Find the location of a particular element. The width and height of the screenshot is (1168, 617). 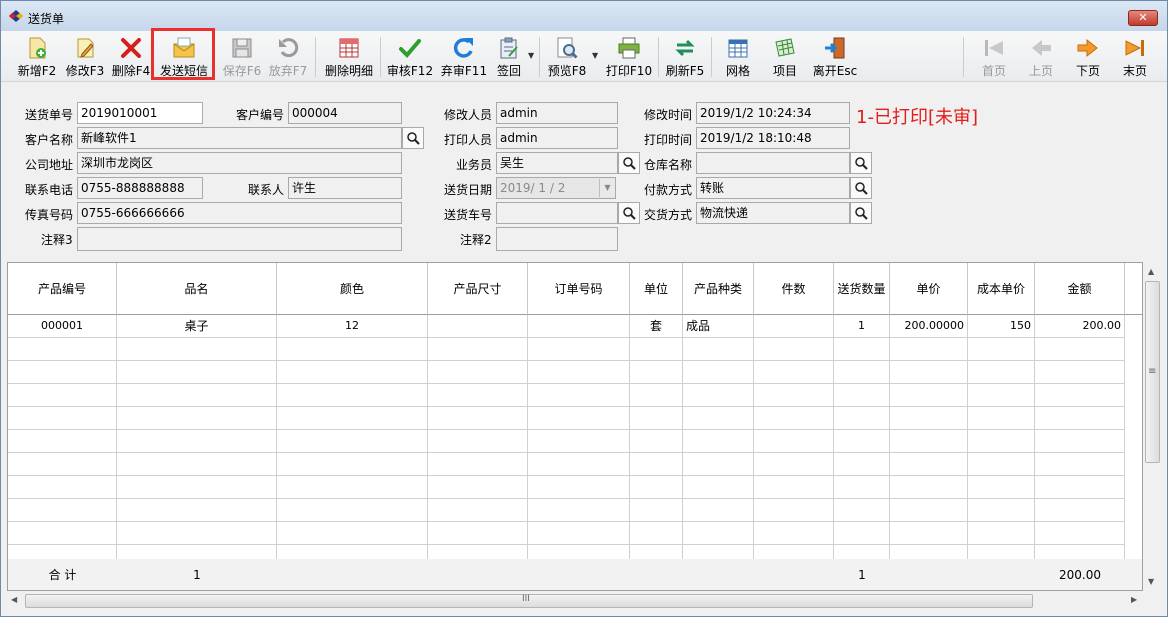

horizontal-scroll-thumb: III is located at coordinates (529, 601).